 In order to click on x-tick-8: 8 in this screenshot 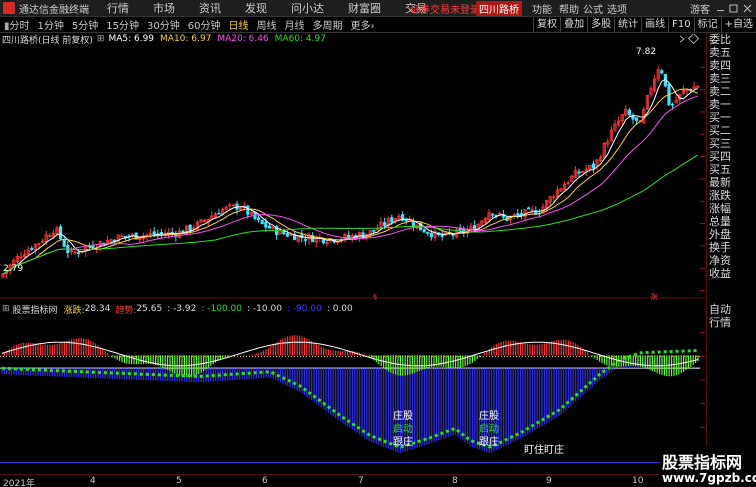, I will do `click(455, 481)`.